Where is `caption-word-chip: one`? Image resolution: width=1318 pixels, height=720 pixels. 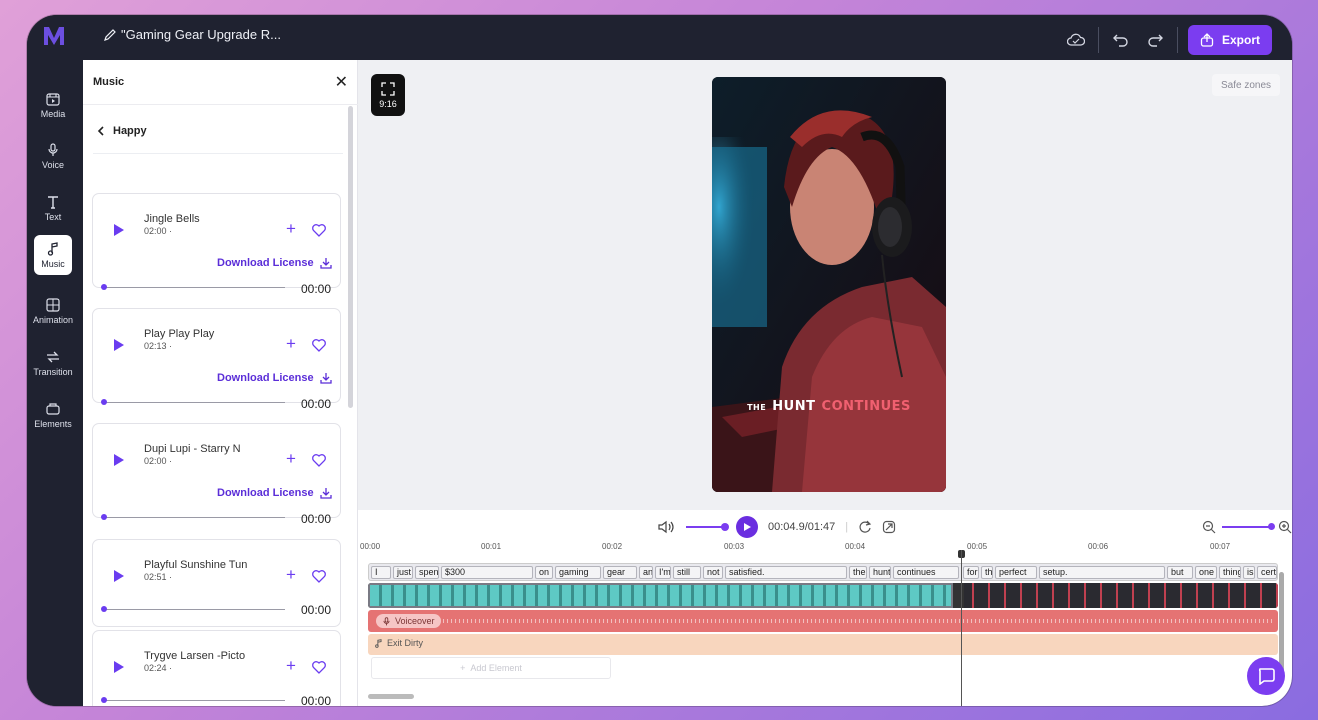 caption-word-chip: one is located at coordinates (1206, 572).